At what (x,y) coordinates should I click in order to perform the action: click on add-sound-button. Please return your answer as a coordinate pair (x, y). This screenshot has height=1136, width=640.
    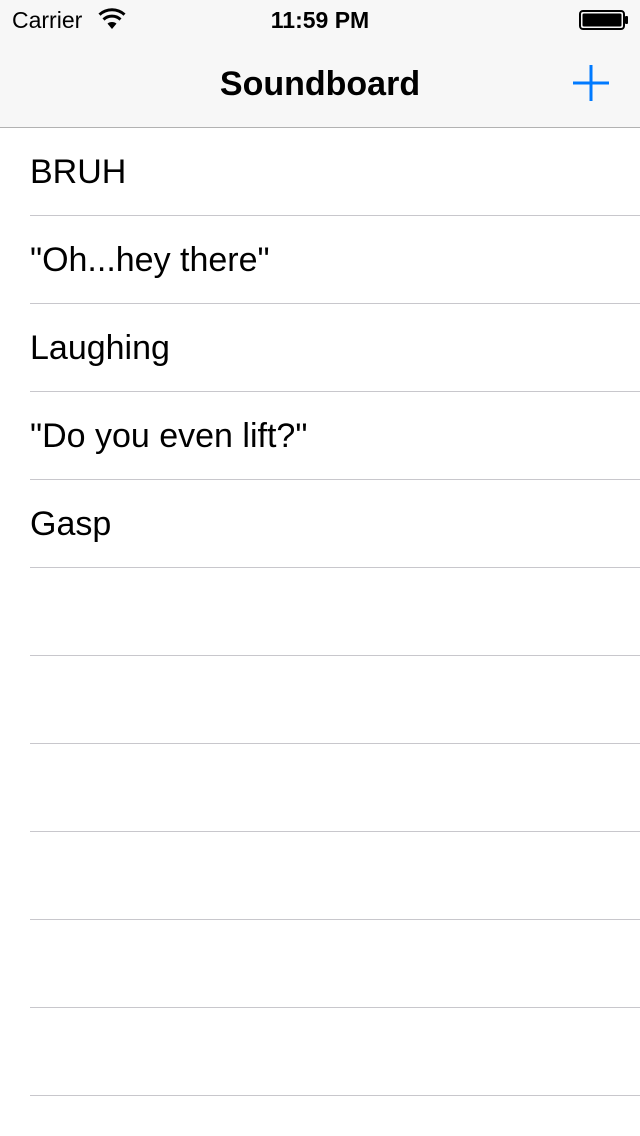
    Looking at the image, I should click on (591, 83).